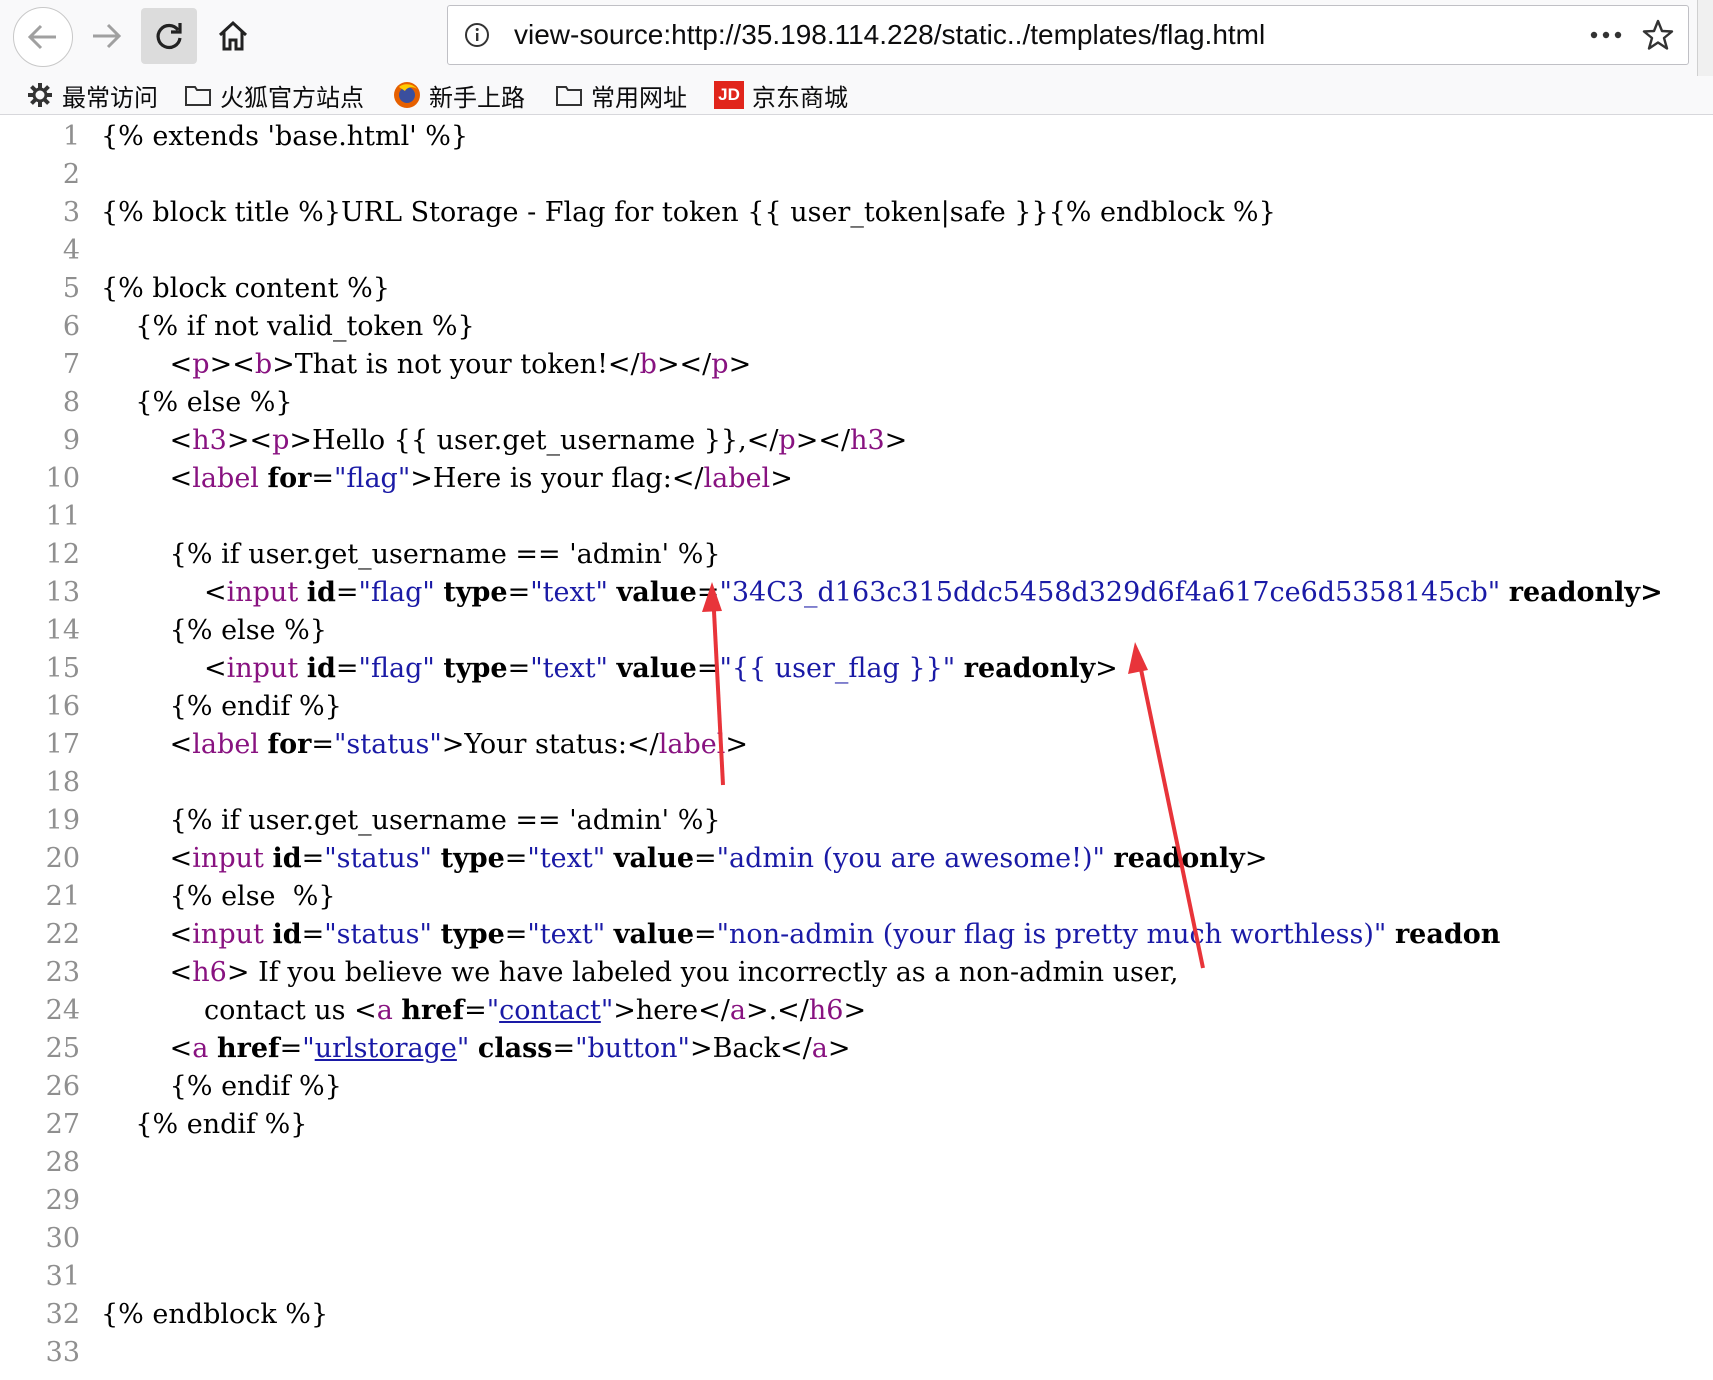 The width and height of the screenshot is (1713, 1380). What do you see at coordinates (433, 1010) in the screenshot?
I see `html-attribute: href` at bounding box center [433, 1010].